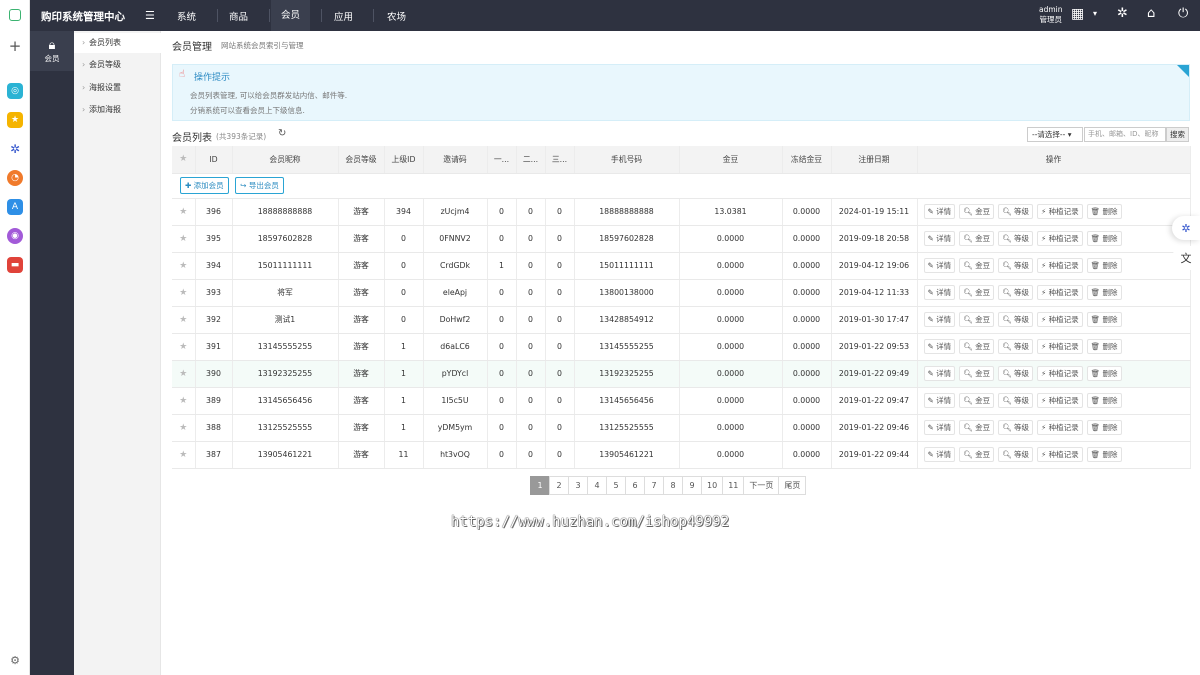 The image size is (1200, 675). I want to click on page-button: 2, so click(559, 485).